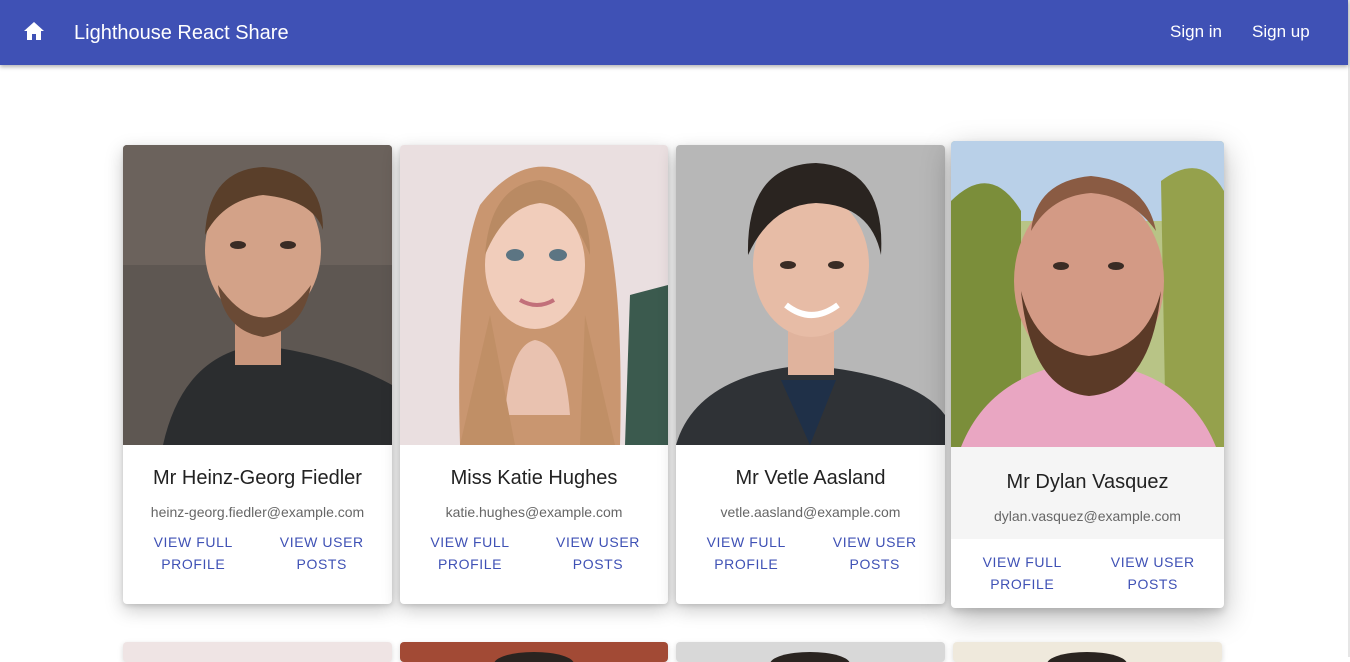  I want to click on home-button, so click(34, 33).